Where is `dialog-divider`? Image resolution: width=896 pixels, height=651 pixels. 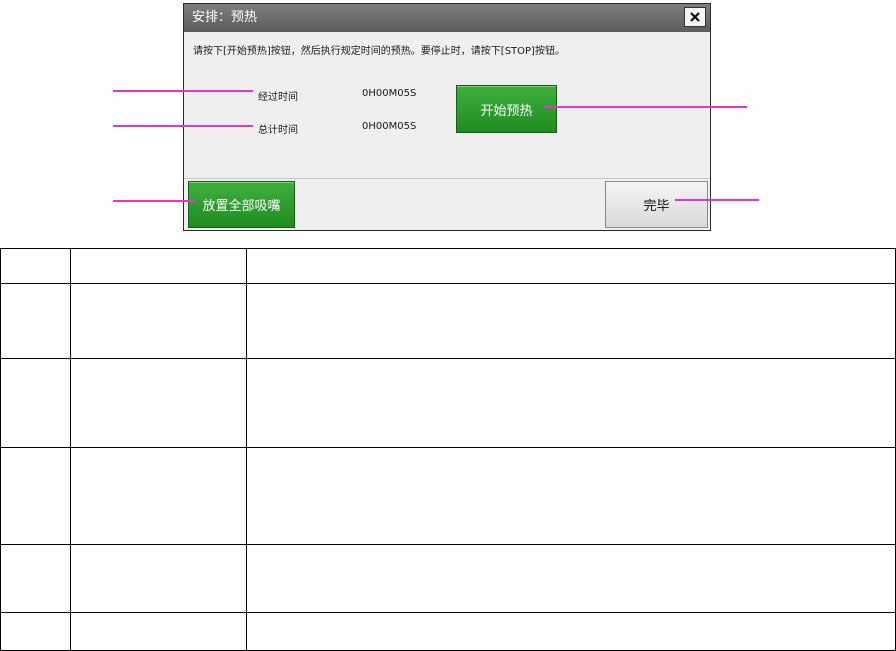 dialog-divider is located at coordinates (447, 178).